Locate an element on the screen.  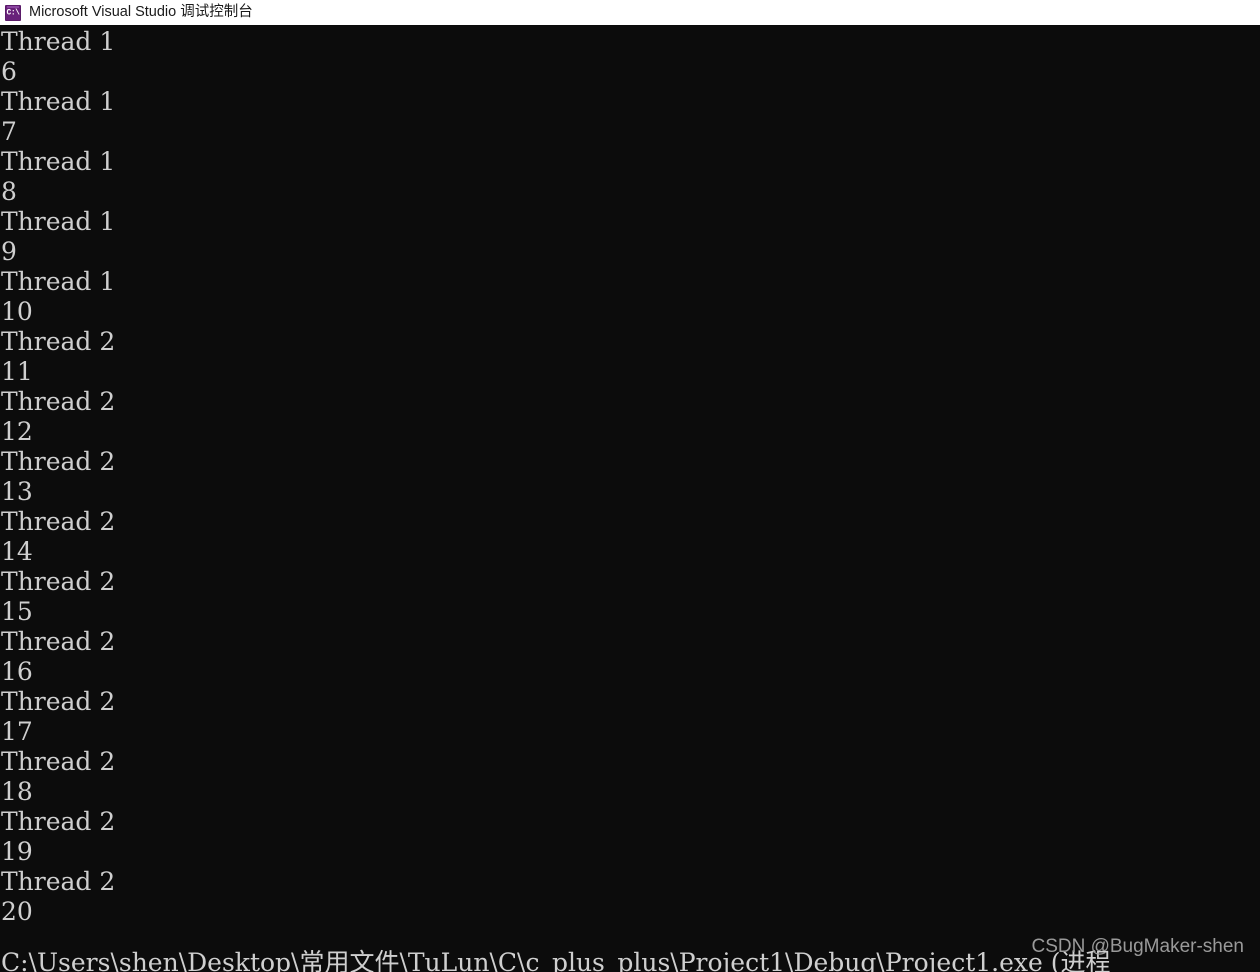
console-line: 10 is located at coordinates (17, 311).